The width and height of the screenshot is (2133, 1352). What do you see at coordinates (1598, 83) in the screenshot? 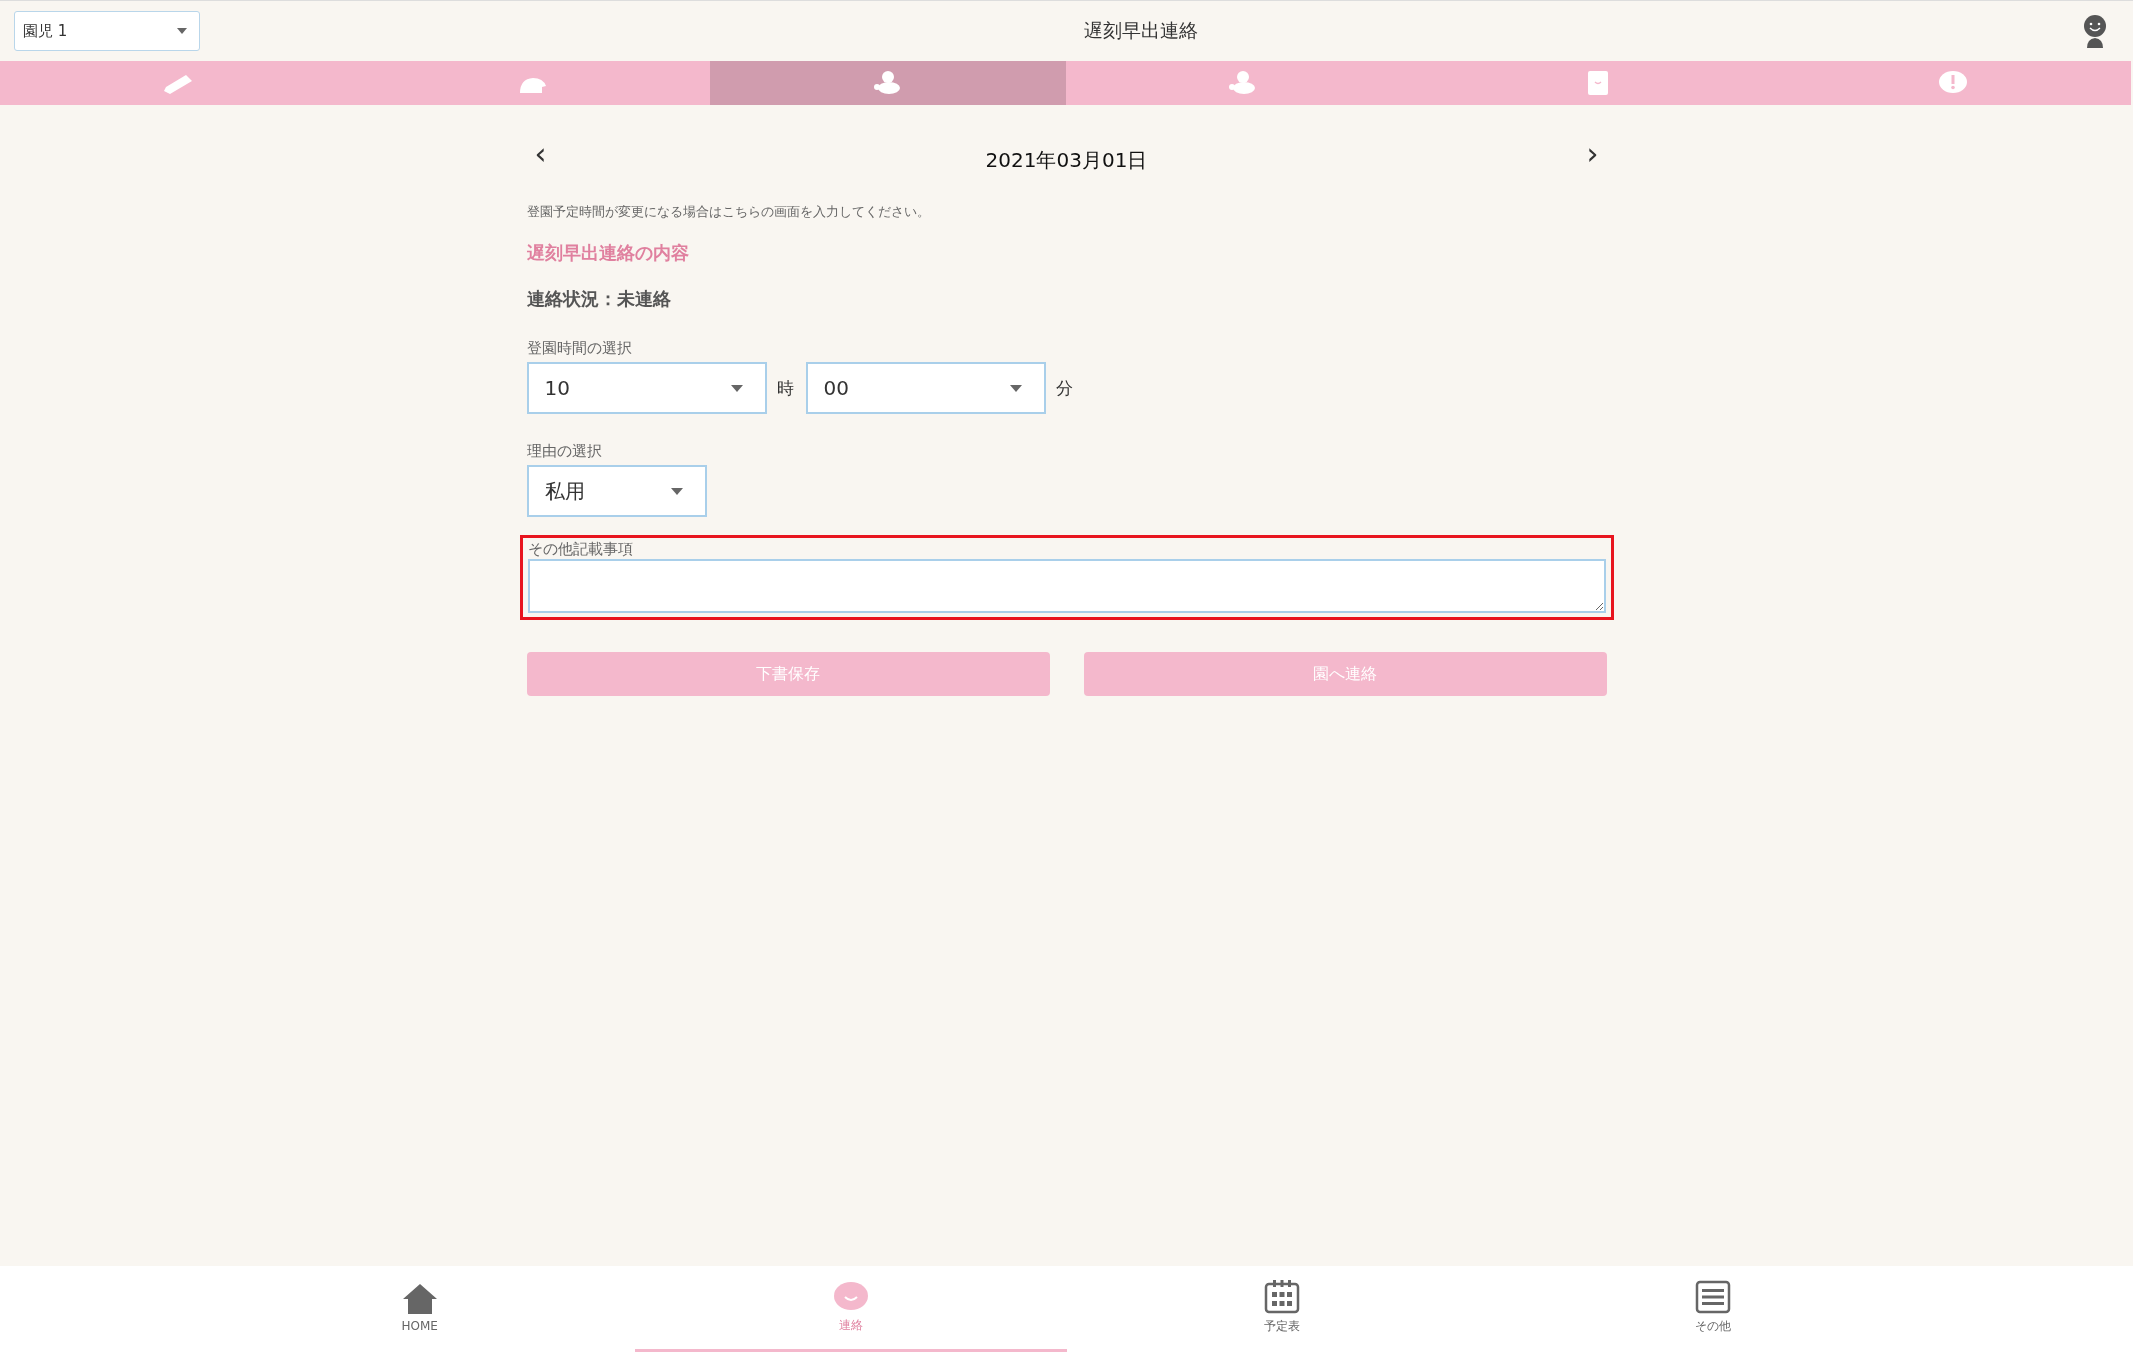
I see `notebook-icon` at bounding box center [1598, 83].